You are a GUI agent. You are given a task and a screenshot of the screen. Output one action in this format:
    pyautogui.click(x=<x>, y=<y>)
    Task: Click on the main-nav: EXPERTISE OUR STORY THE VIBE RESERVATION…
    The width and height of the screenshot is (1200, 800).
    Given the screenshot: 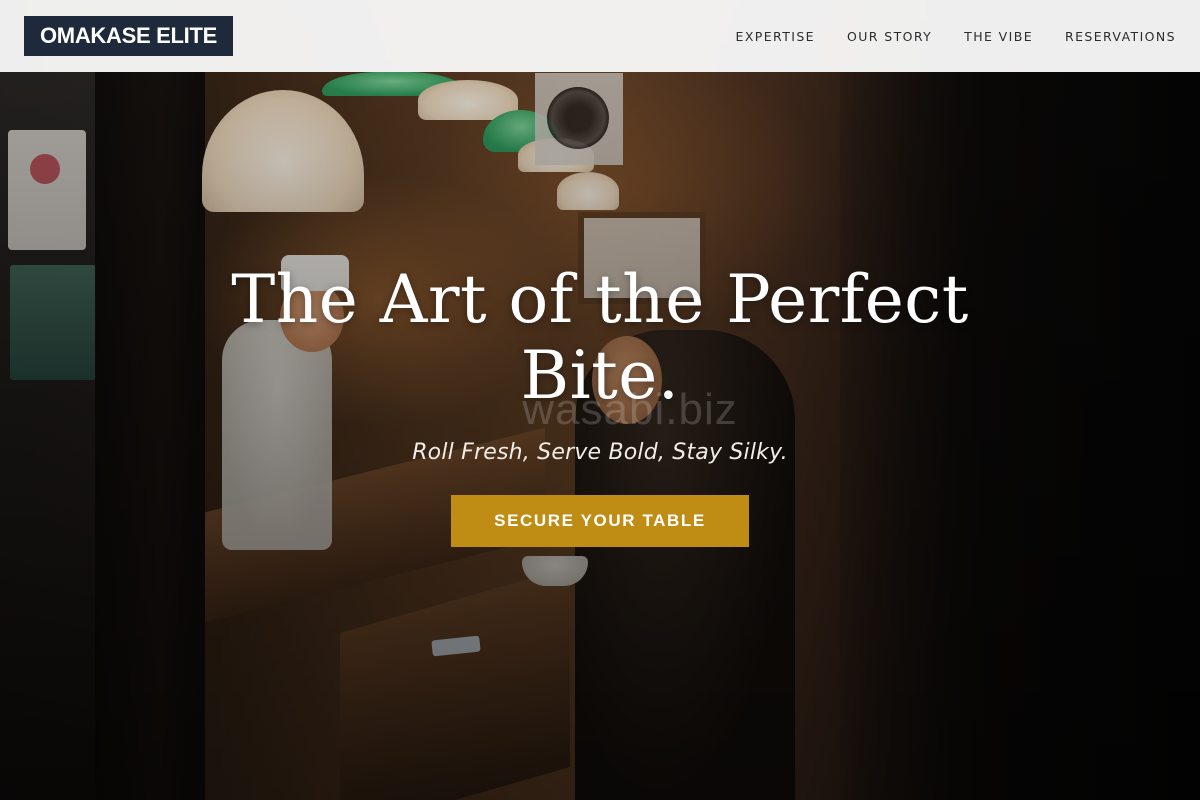 What is the action you would take?
    pyautogui.click(x=956, y=36)
    